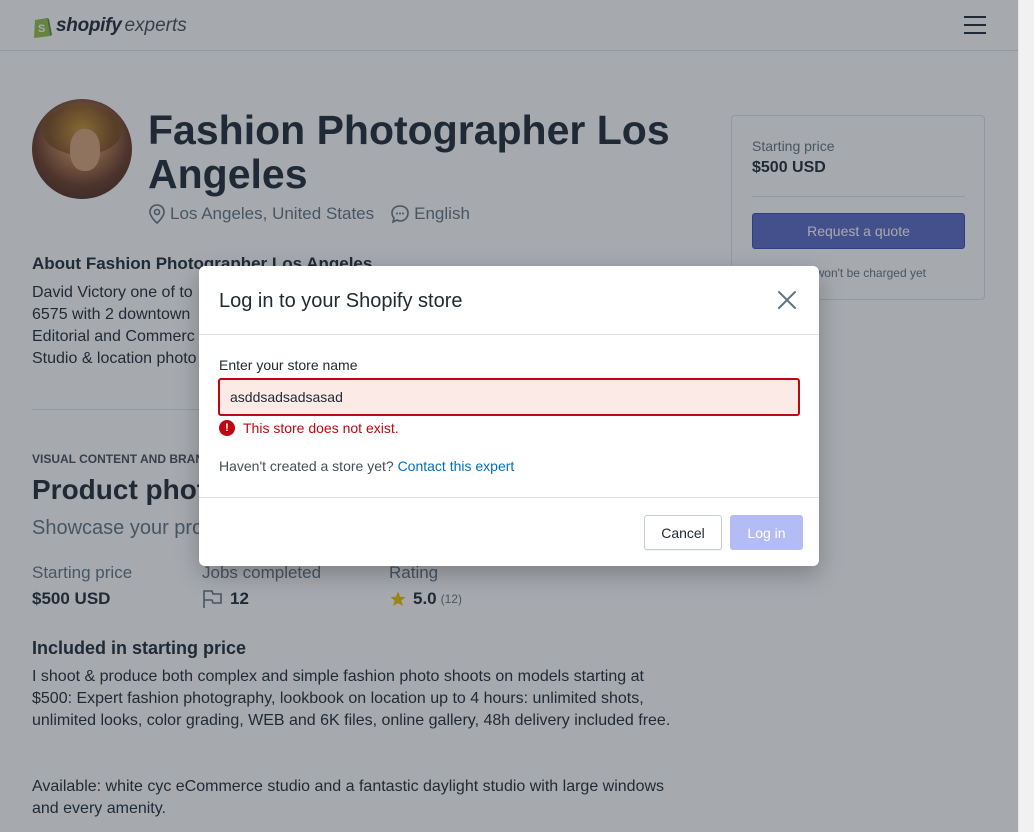 This screenshot has height=832, width=1034. I want to click on error-message: ! This store does not exist., so click(309, 428).